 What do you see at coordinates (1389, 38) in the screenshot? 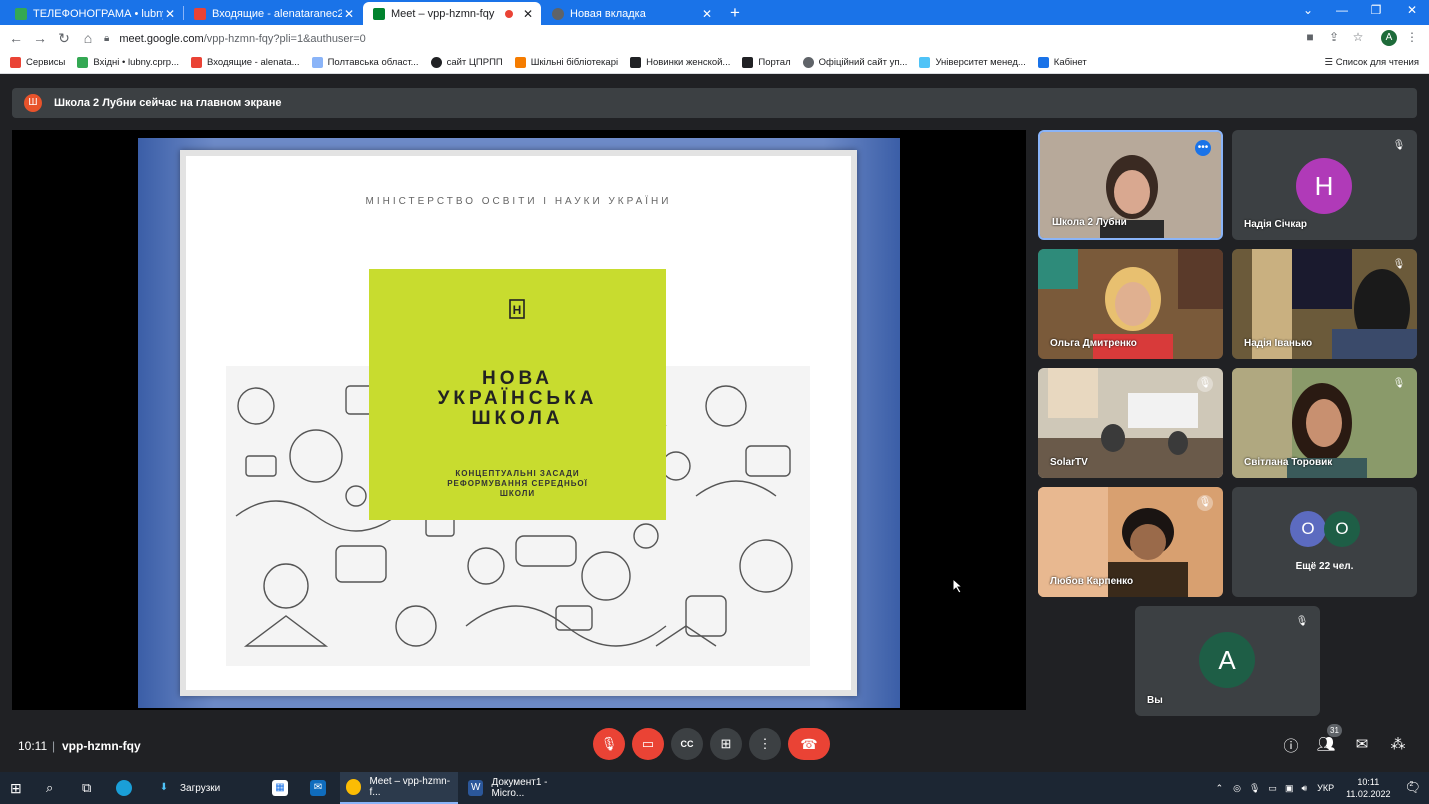
I see `profile-avatar: A` at bounding box center [1389, 38].